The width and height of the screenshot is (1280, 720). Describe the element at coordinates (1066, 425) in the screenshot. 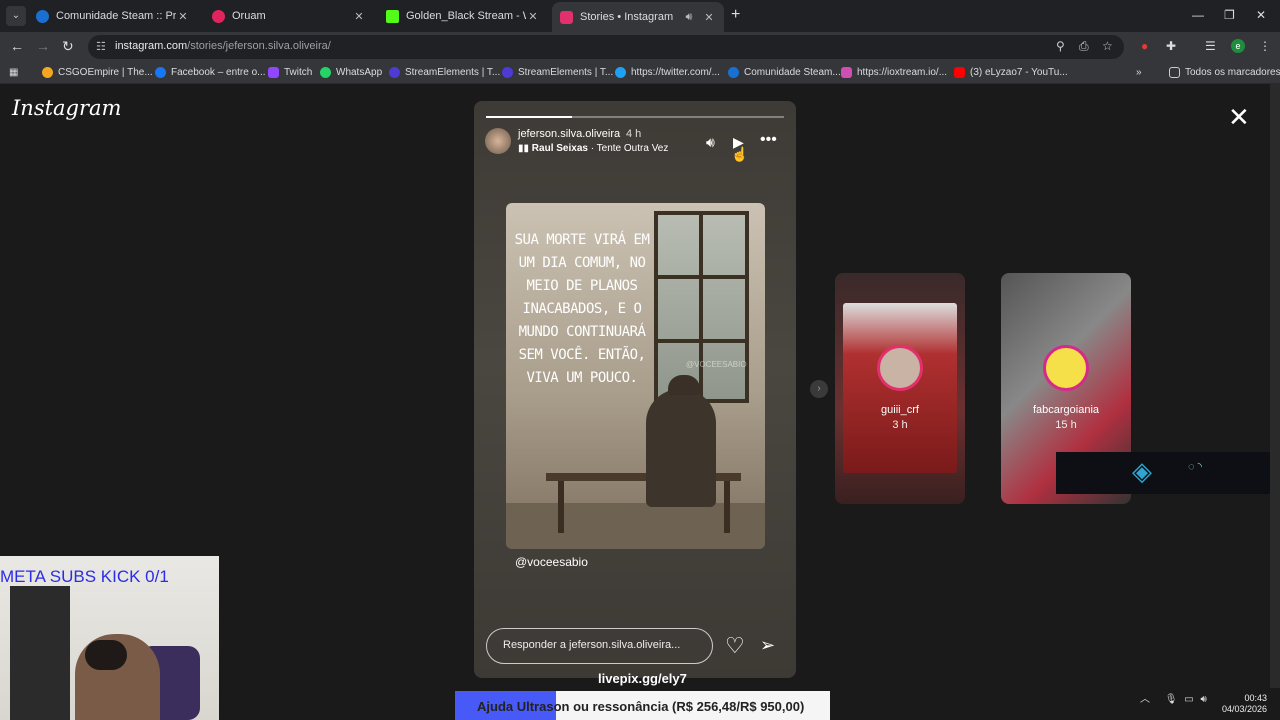

I see `preview-time: 15 h` at that location.